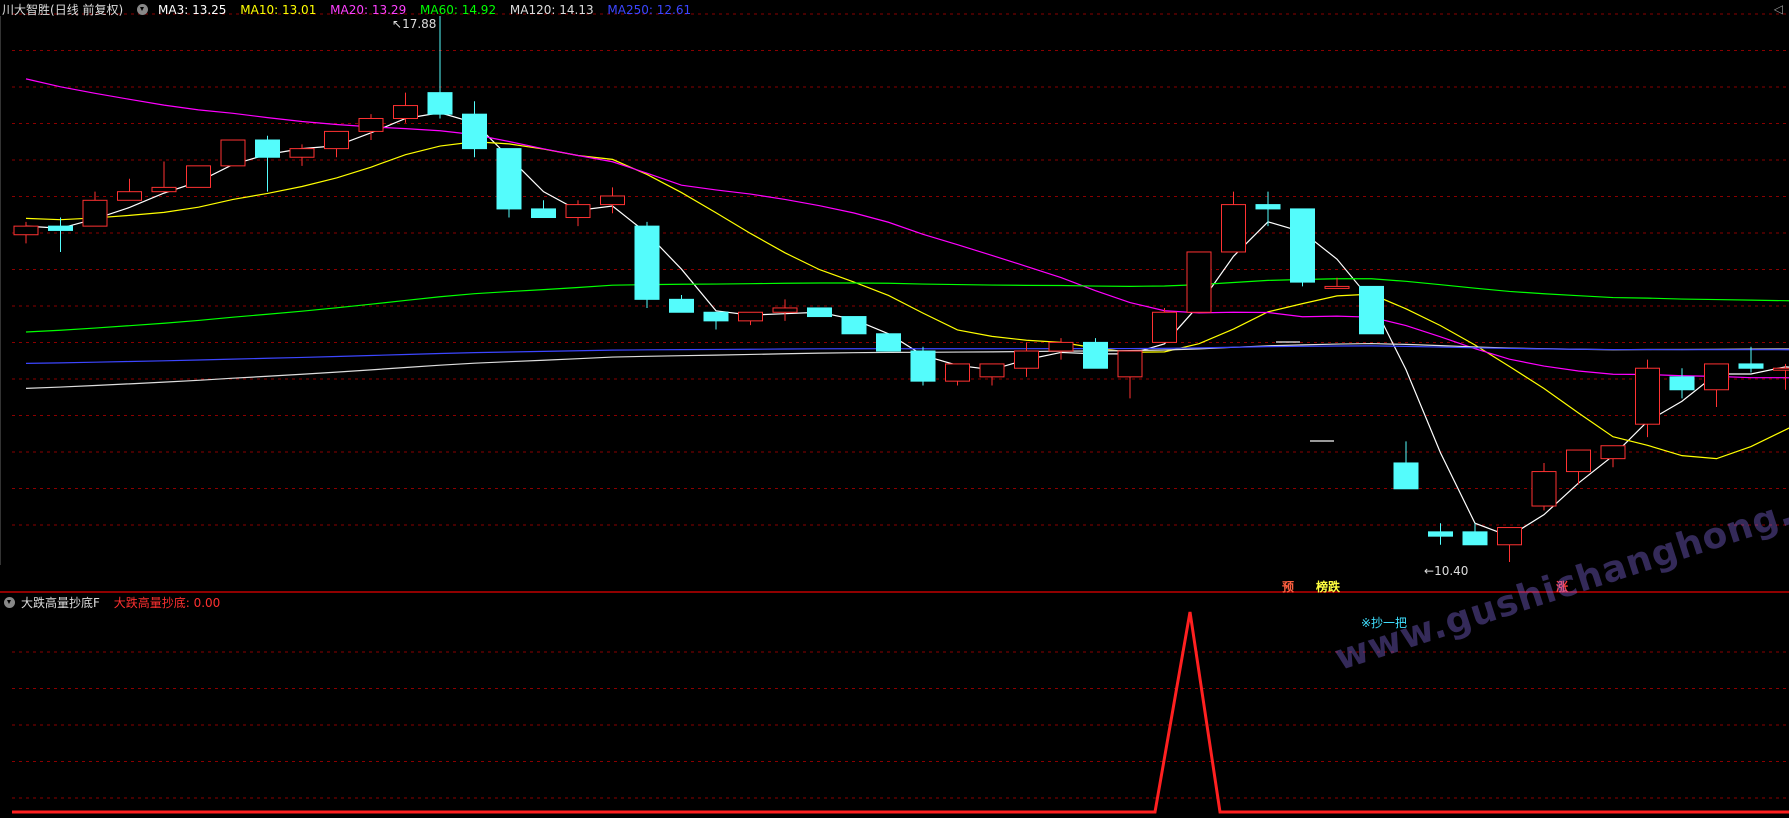 Image resolution: width=1789 pixels, height=818 pixels. Describe the element at coordinates (60, 603) in the screenshot. I see `indicator-name: 大跌高量抄底F` at that location.